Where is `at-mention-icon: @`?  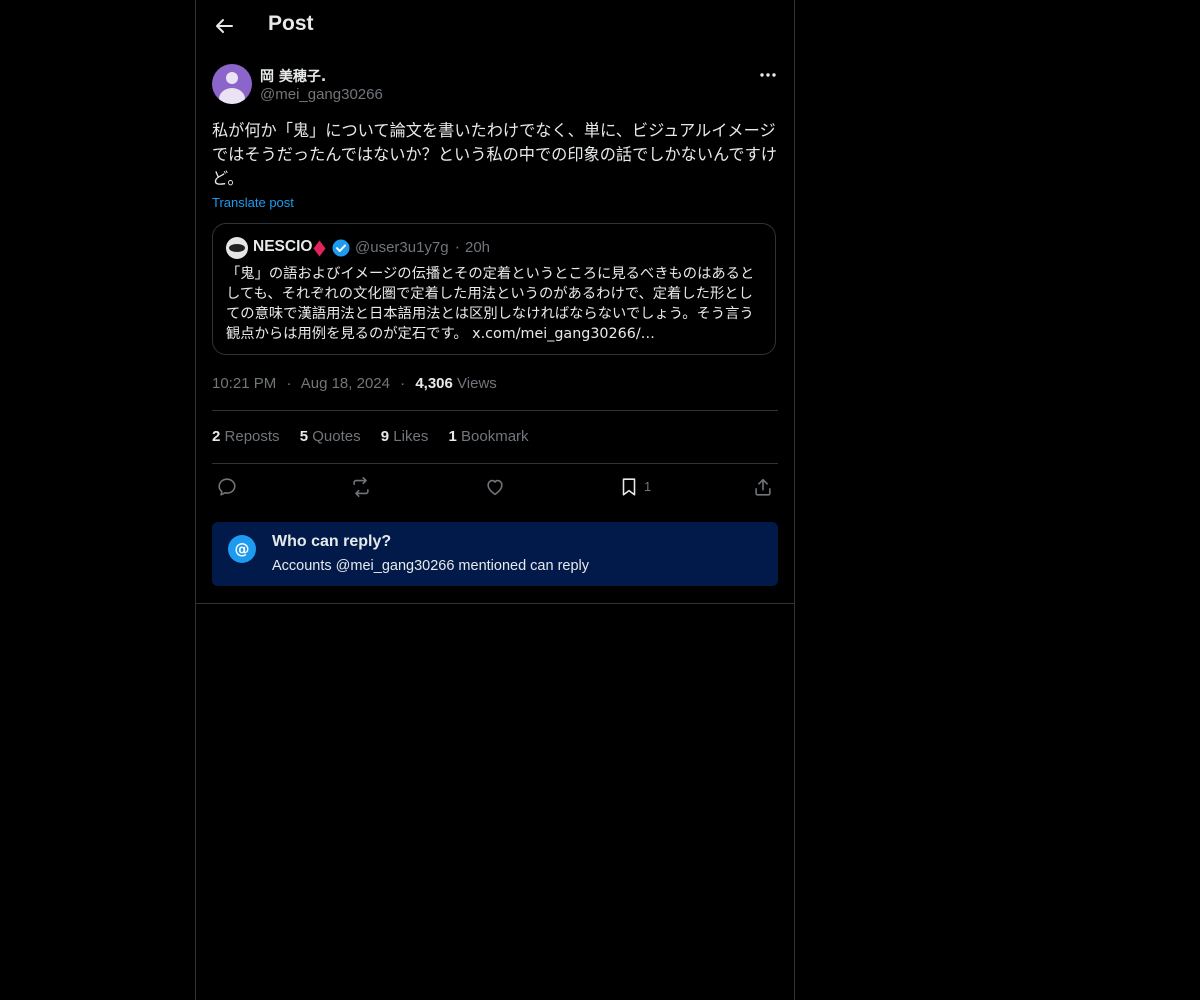 at-mention-icon: @ is located at coordinates (242, 549).